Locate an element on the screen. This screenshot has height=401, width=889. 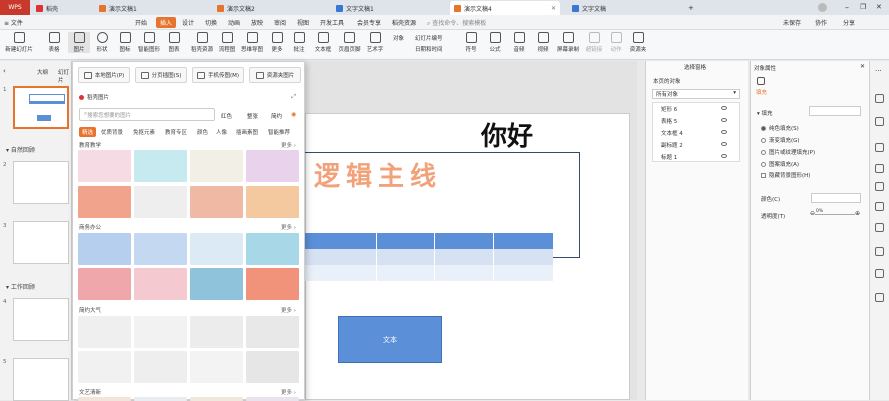
object-item: 表格 5 is located at coordinates (669, 121).